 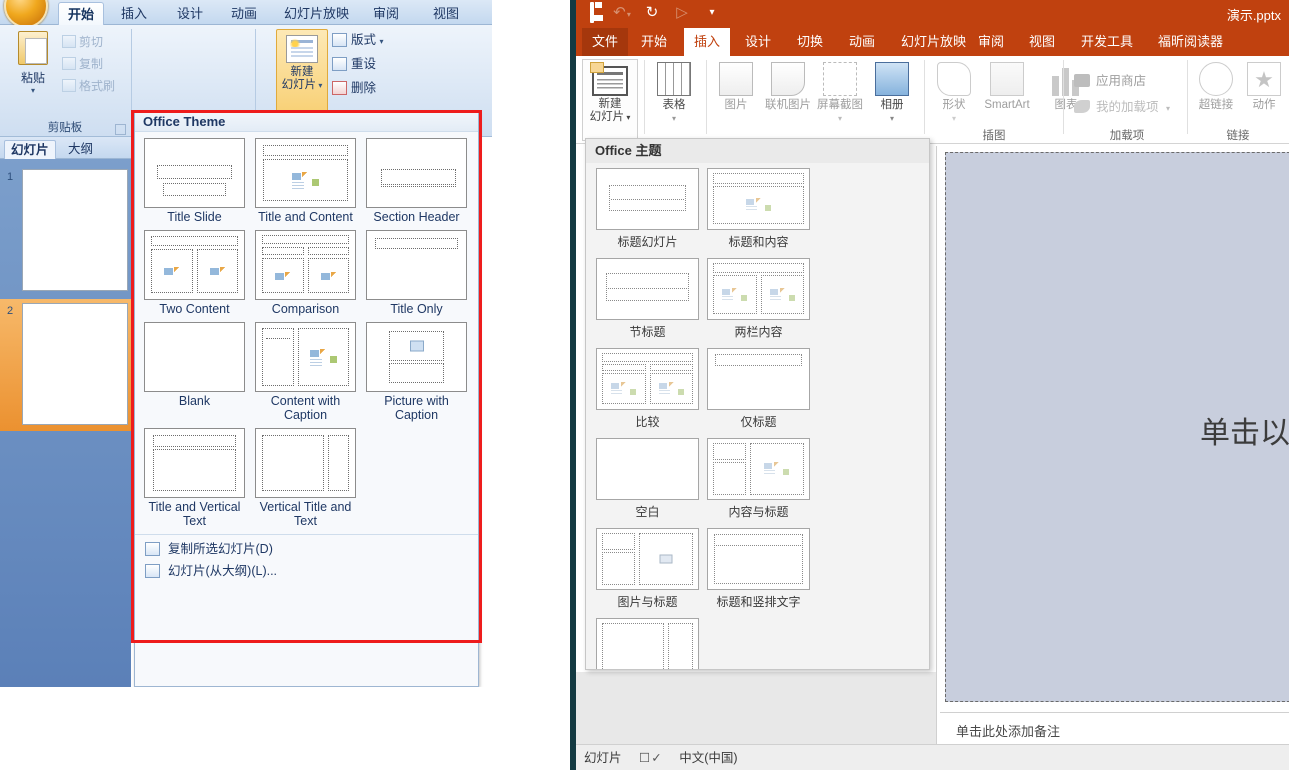 What do you see at coordinates (386, 13) in the screenshot?
I see `ppt2007-tab-review: 审阅` at bounding box center [386, 13].